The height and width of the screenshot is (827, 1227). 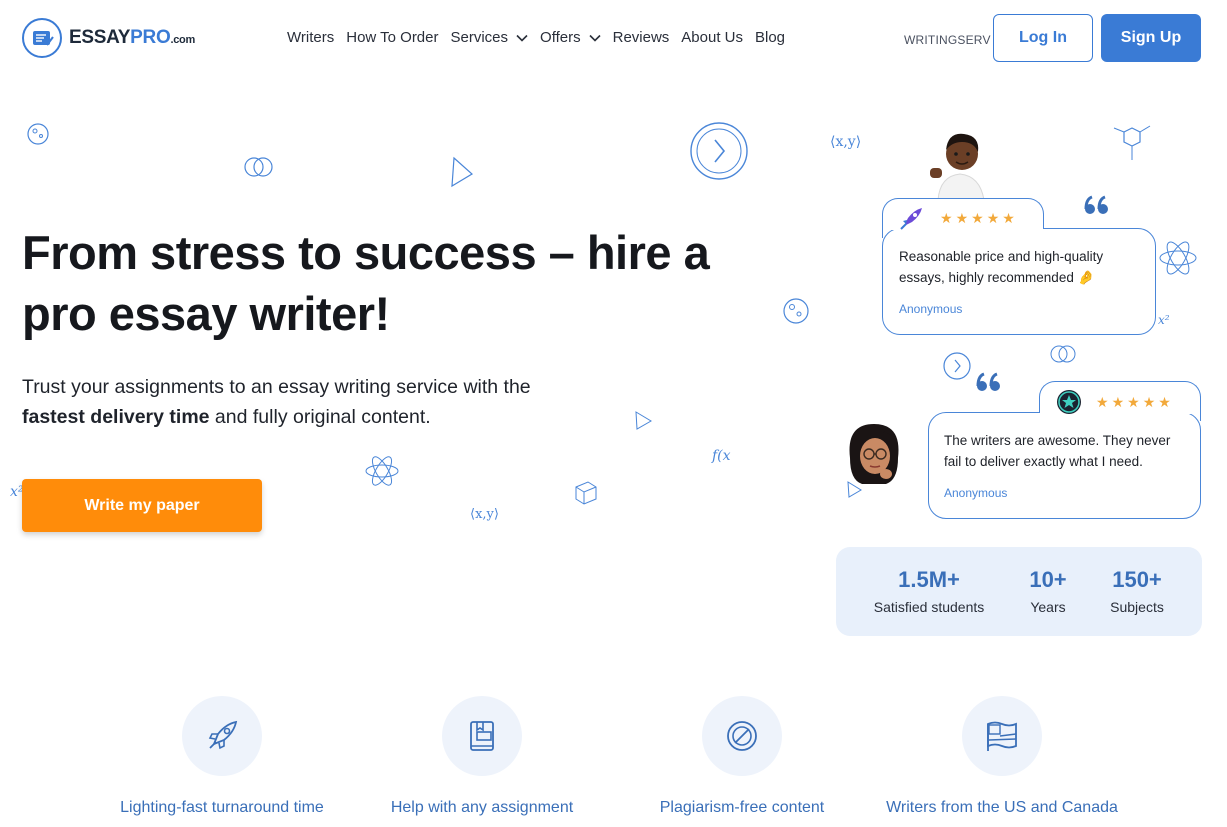 I want to click on svg-text: f(x, so click(x=721, y=456).